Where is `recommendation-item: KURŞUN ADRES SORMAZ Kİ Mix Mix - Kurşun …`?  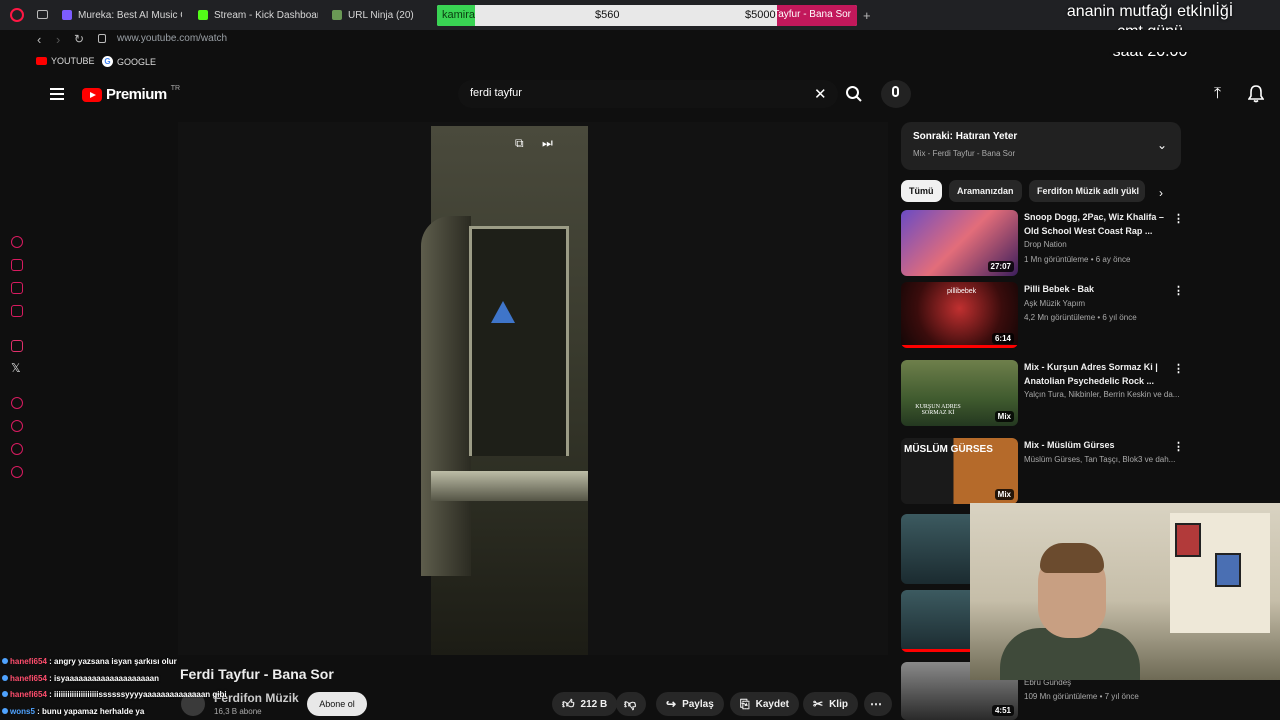
recommendation-item: KURŞUN ADRES SORMAZ Kİ Mix Mix - Kurşun … is located at coordinates (1042, 394).